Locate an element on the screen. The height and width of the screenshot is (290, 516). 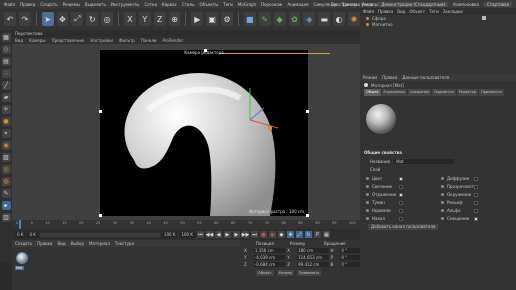
autokey-icon: ◉ is located at coordinates (272, 234).